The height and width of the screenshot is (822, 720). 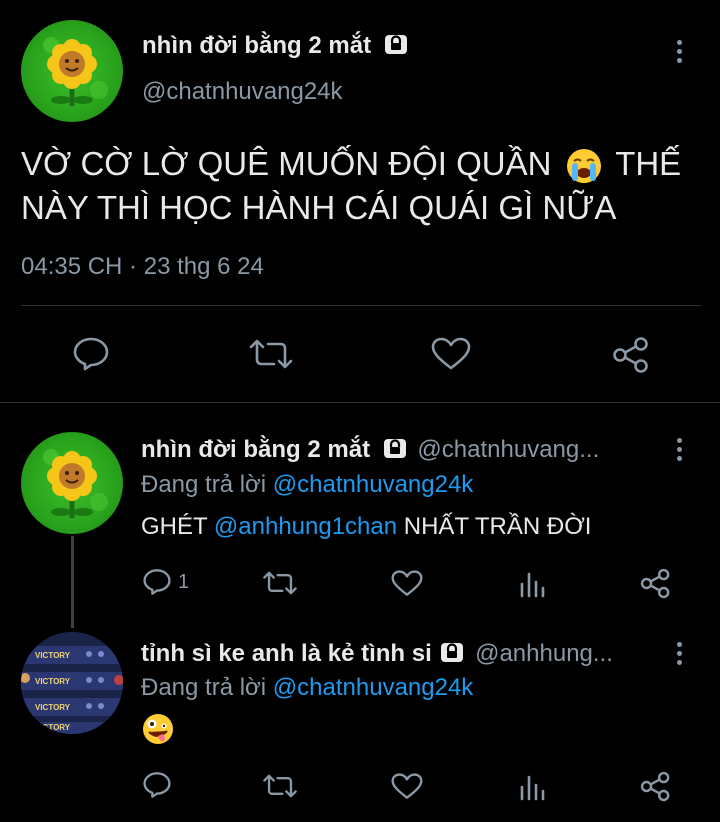 I want to click on reply-count: 1, so click(x=184, y=581).